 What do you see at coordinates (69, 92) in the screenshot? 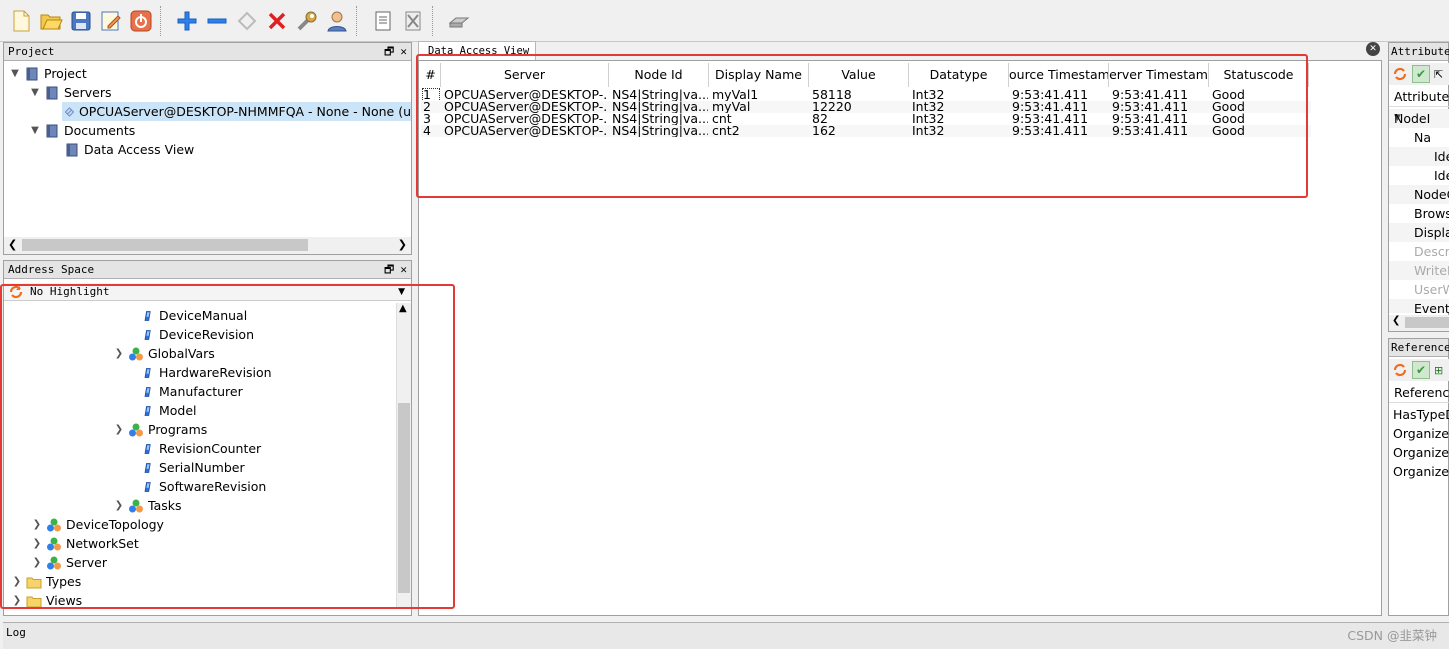
I see `tree-node-servers: ▼ Servers` at bounding box center [69, 92].